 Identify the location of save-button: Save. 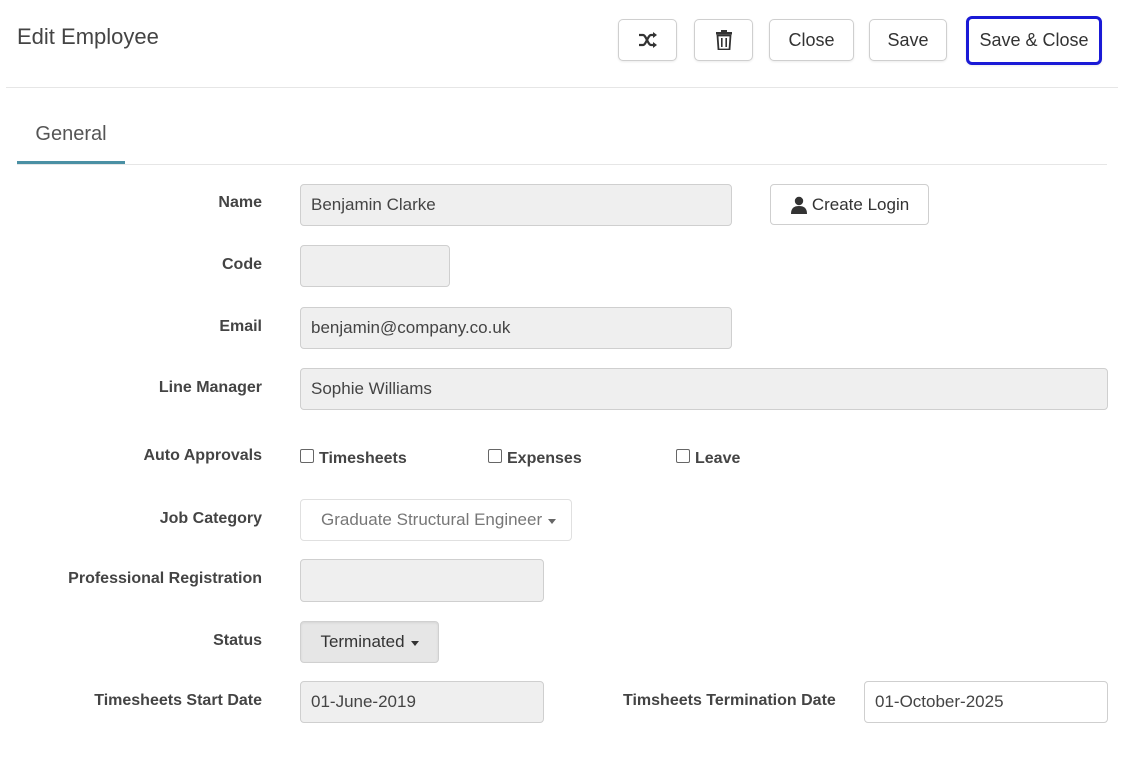
(908, 40).